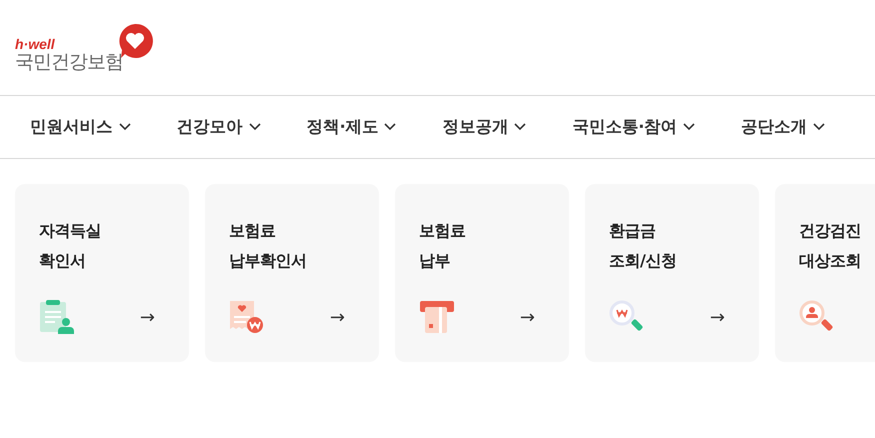  Describe the element at coordinates (634, 127) in the screenshot. I see `nav-menu-item: 국민소통·참여` at that location.